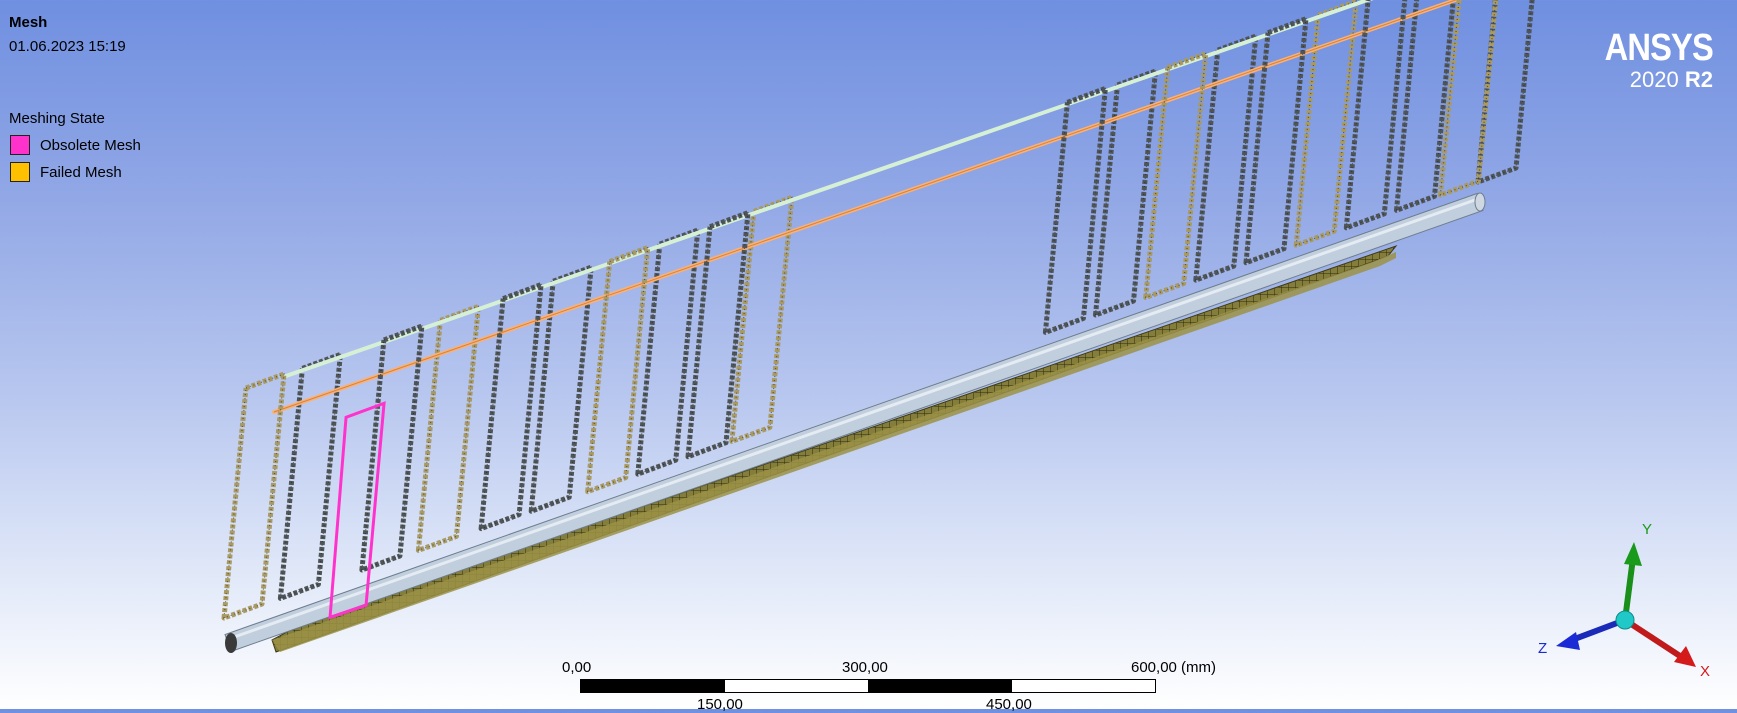 The width and height of the screenshot is (1737, 713). Describe the element at coordinates (1568, 641) in the screenshot. I see `z-arrowhead` at that location.